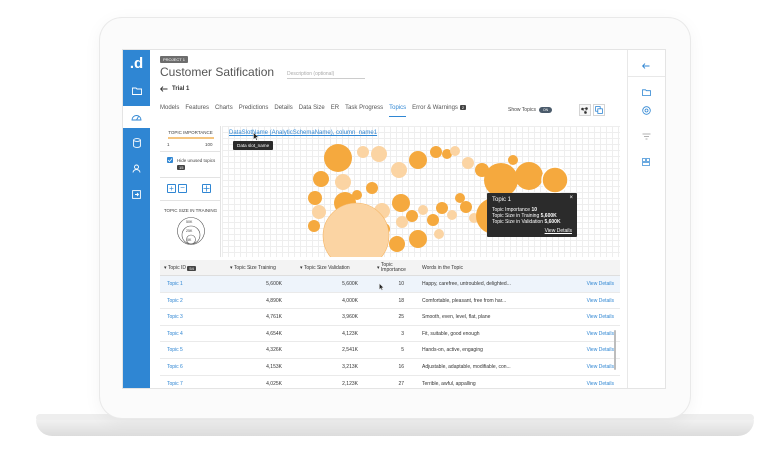  What do you see at coordinates (171, 188) in the screenshot?
I see `zoom-in-button: +` at bounding box center [171, 188].